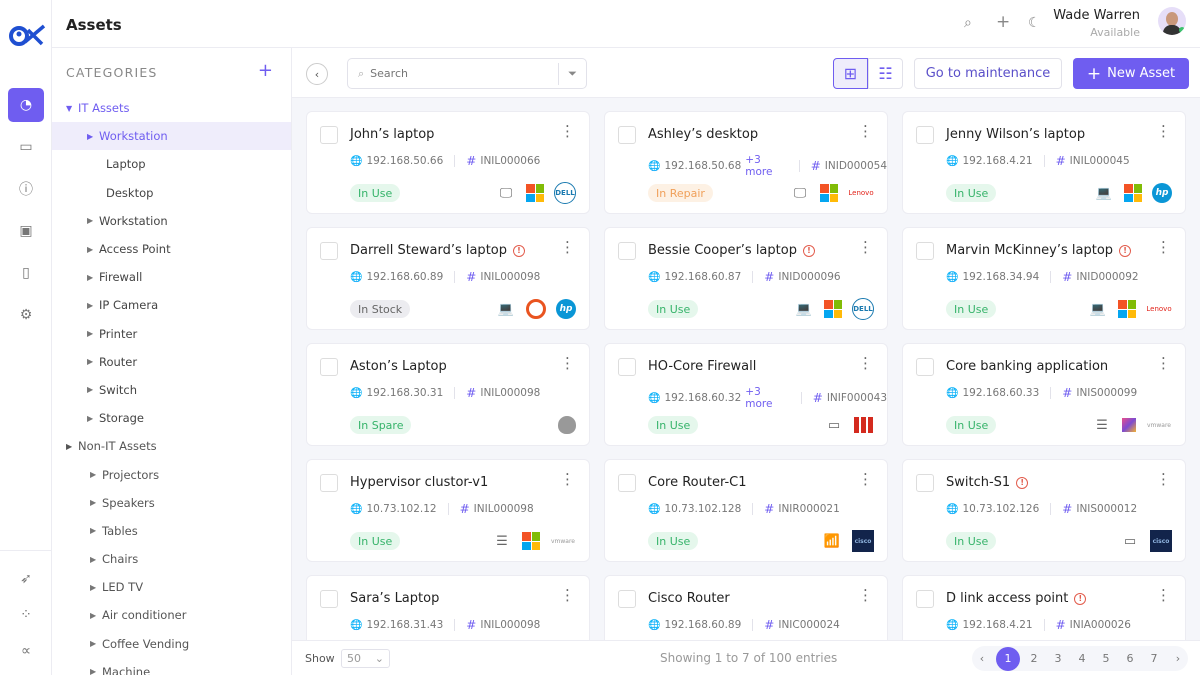  Describe the element at coordinates (1058, 658) in the screenshot. I see `page-button: 3` at that location.